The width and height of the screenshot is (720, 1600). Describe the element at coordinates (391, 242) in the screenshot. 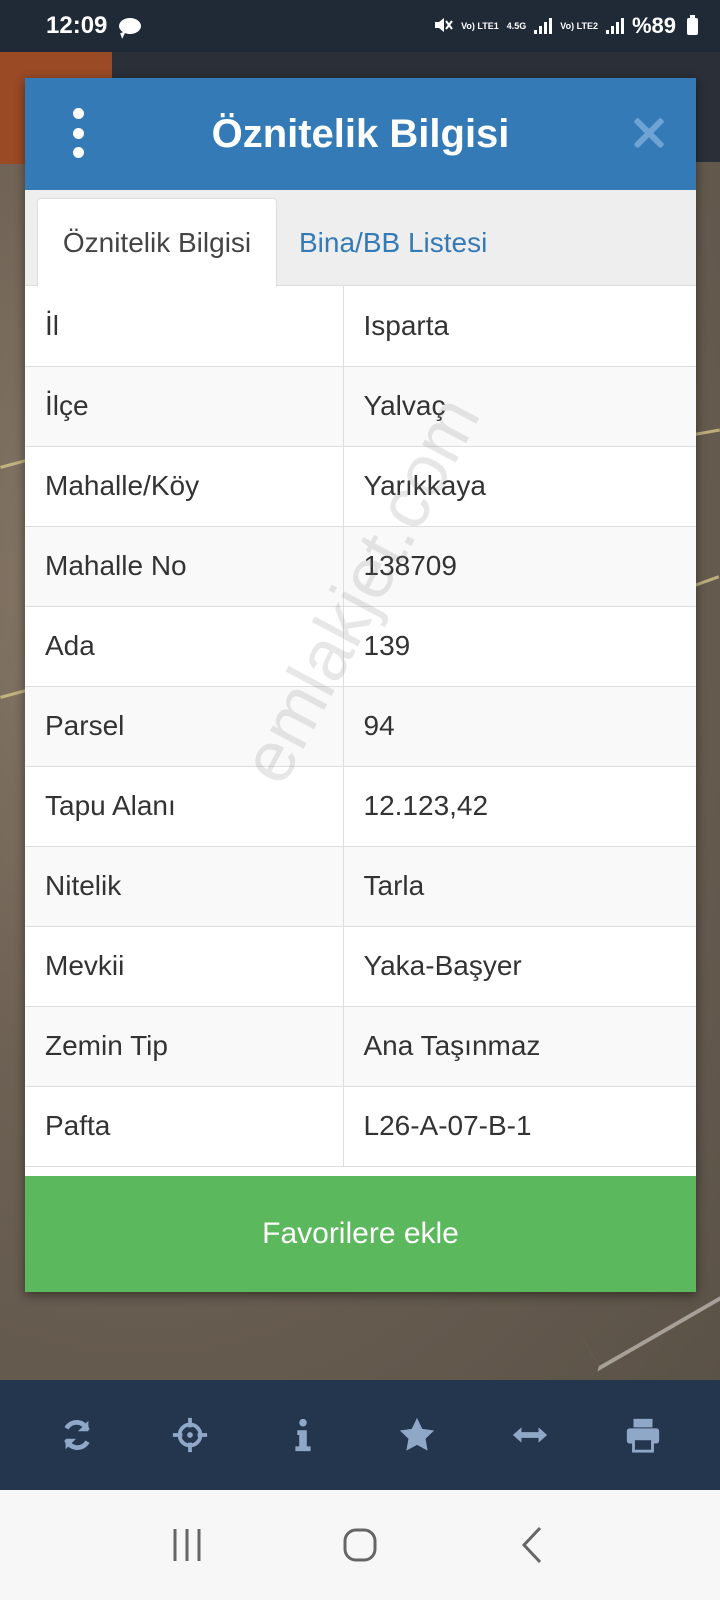

I see `tab-building-list: Bina/BB Listesi` at that location.